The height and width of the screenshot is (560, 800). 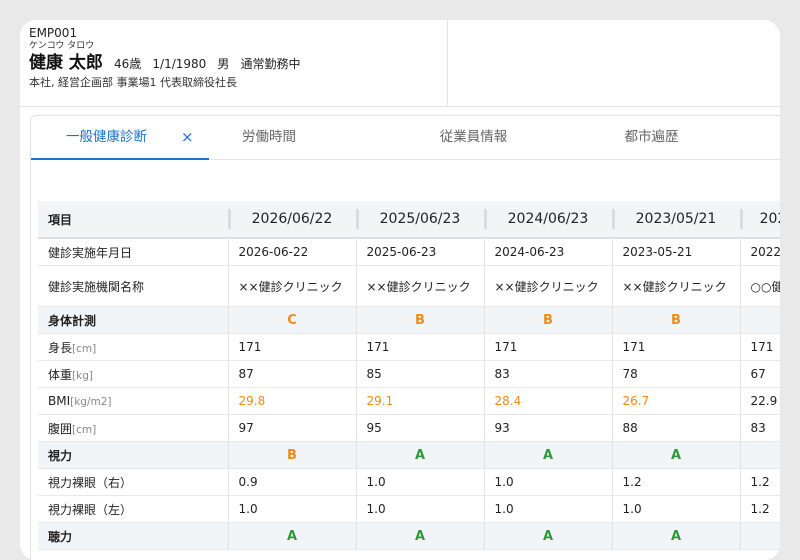 I want to click on section-row: 視力 B A A A, so click(x=409, y=455).